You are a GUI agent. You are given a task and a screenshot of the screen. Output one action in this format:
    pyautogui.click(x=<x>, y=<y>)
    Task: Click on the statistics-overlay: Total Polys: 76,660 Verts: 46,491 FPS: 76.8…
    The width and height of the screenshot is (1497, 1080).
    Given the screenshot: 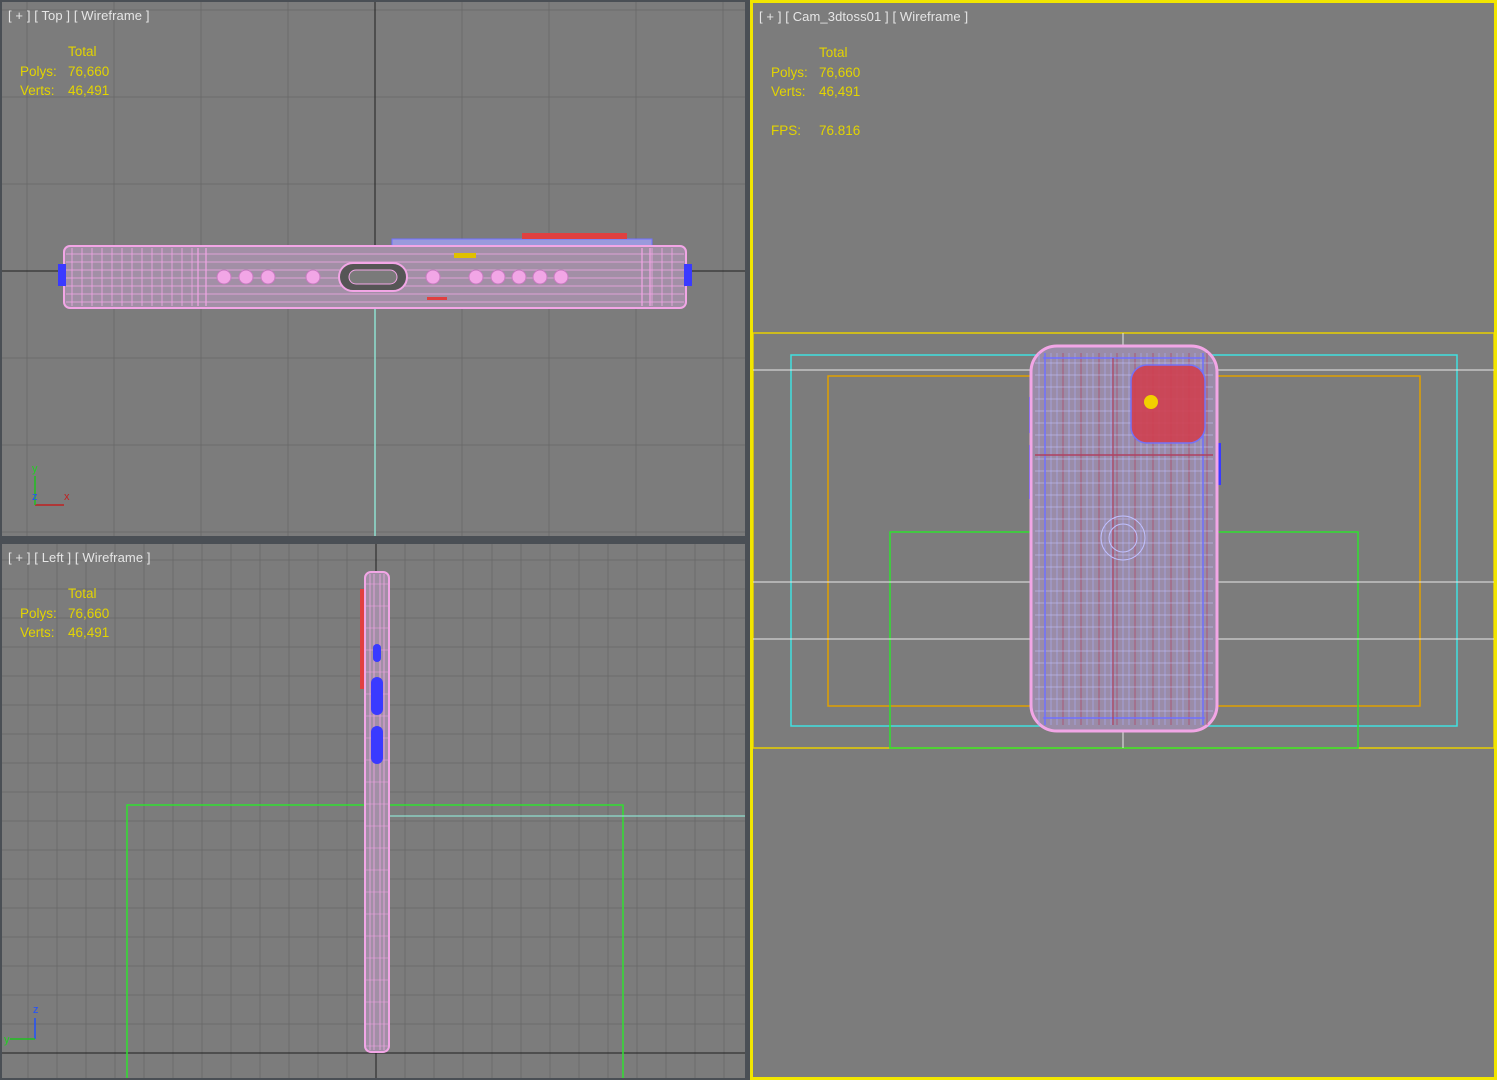 What is the action you would take?
    pyautogui.click(x=815, y=91)
    